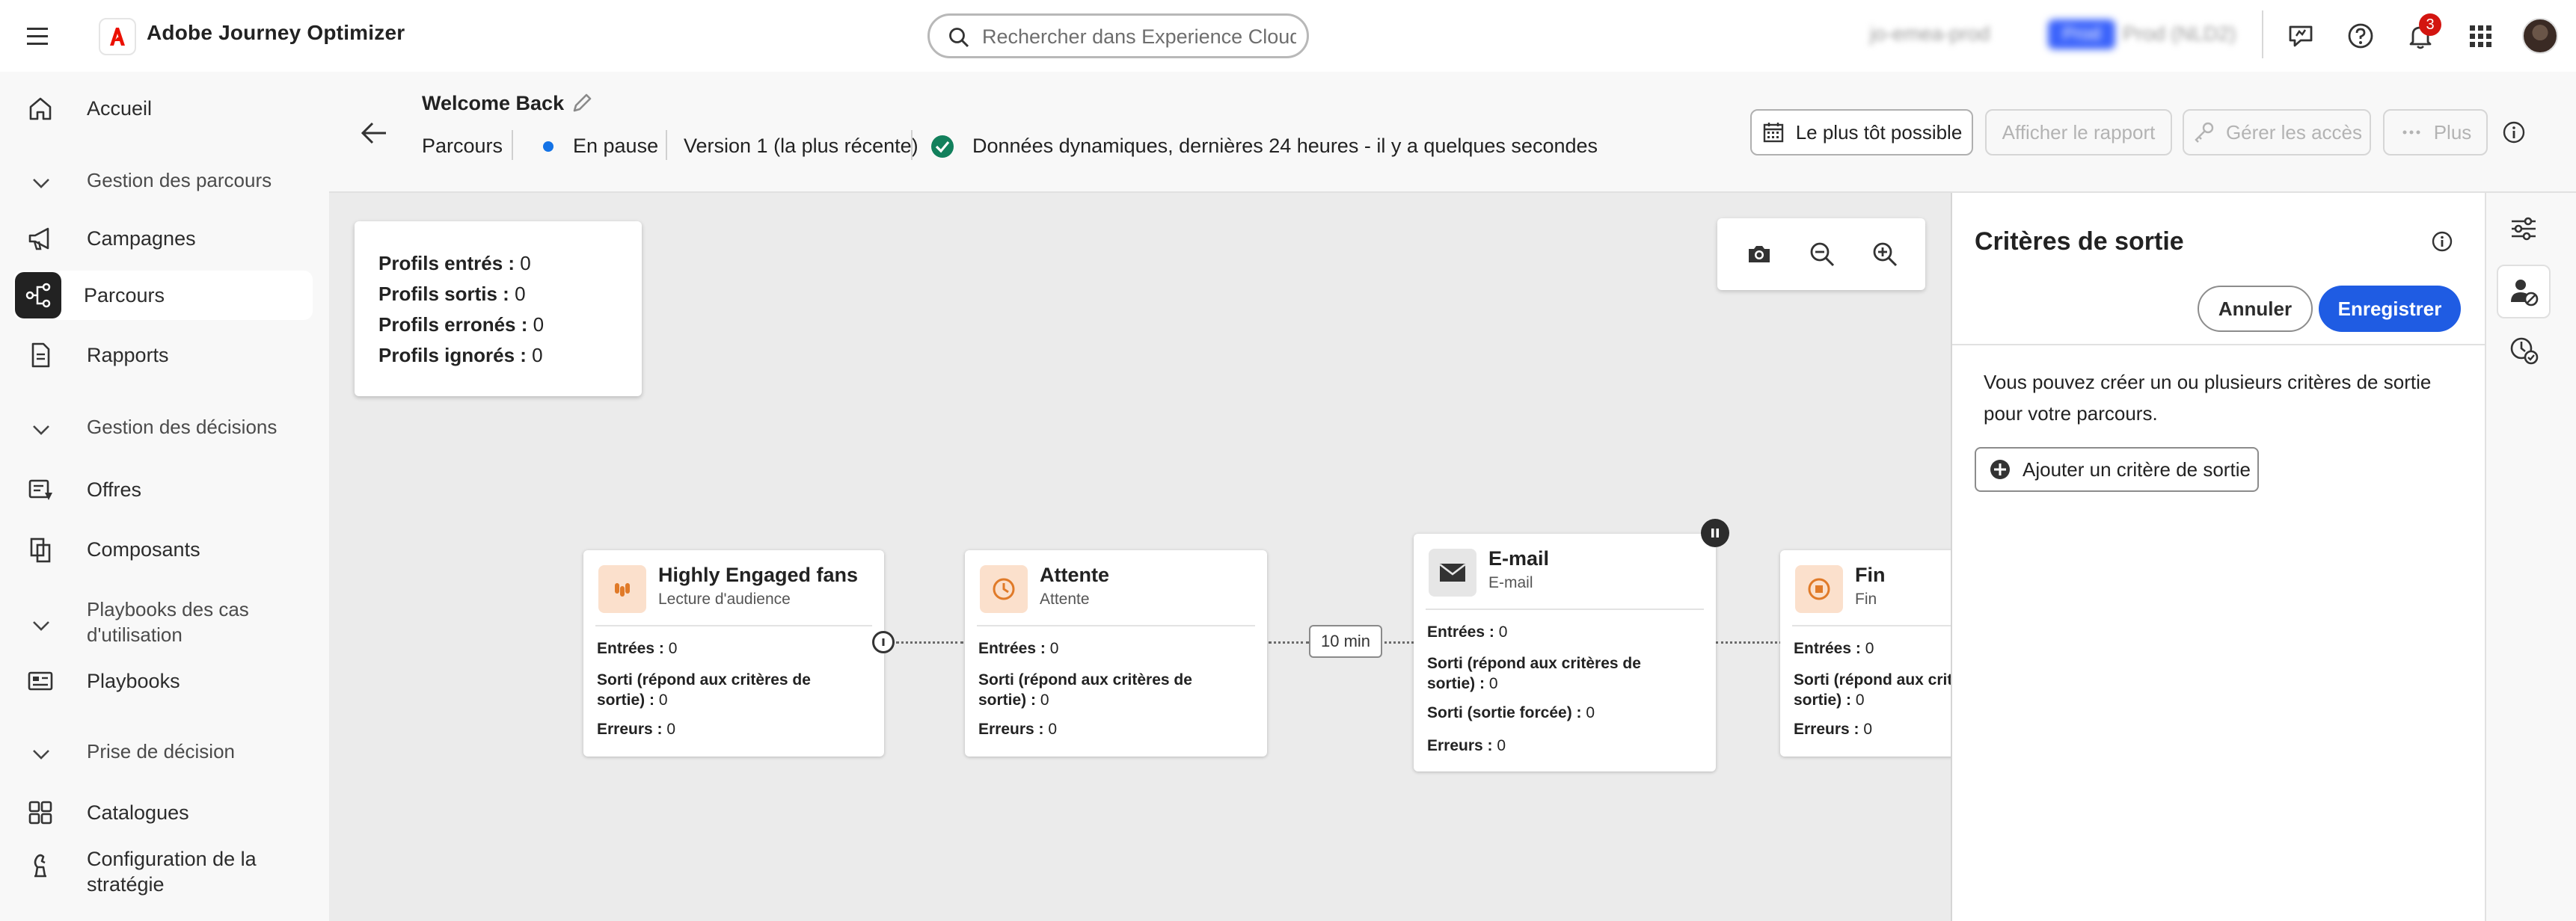 Image resolution: width=2576 pixels, height=921 pixels. I want to click on global-criteria-icon, so click(2523, 349).